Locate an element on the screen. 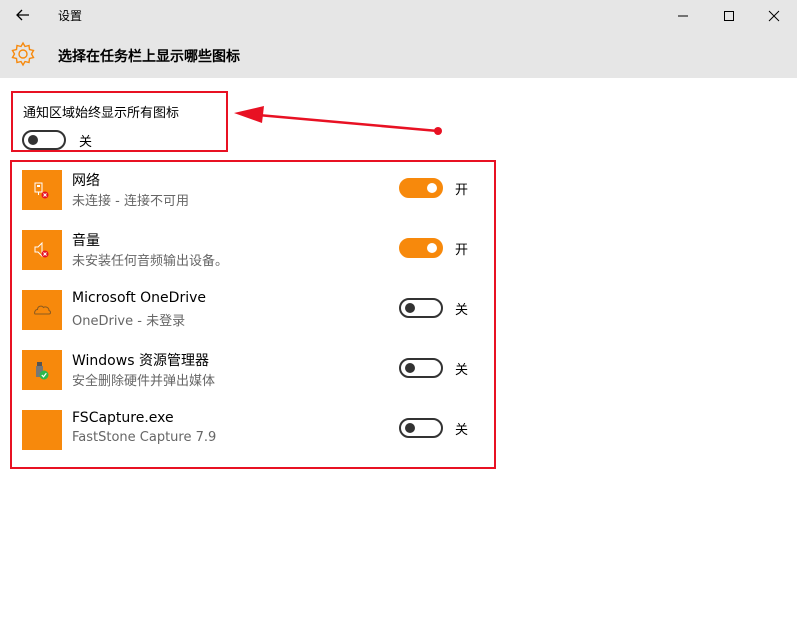 The image size is (797, 628). always-show-label: 通知区域始终显示所有图标 is located at coordinates (101, 113).